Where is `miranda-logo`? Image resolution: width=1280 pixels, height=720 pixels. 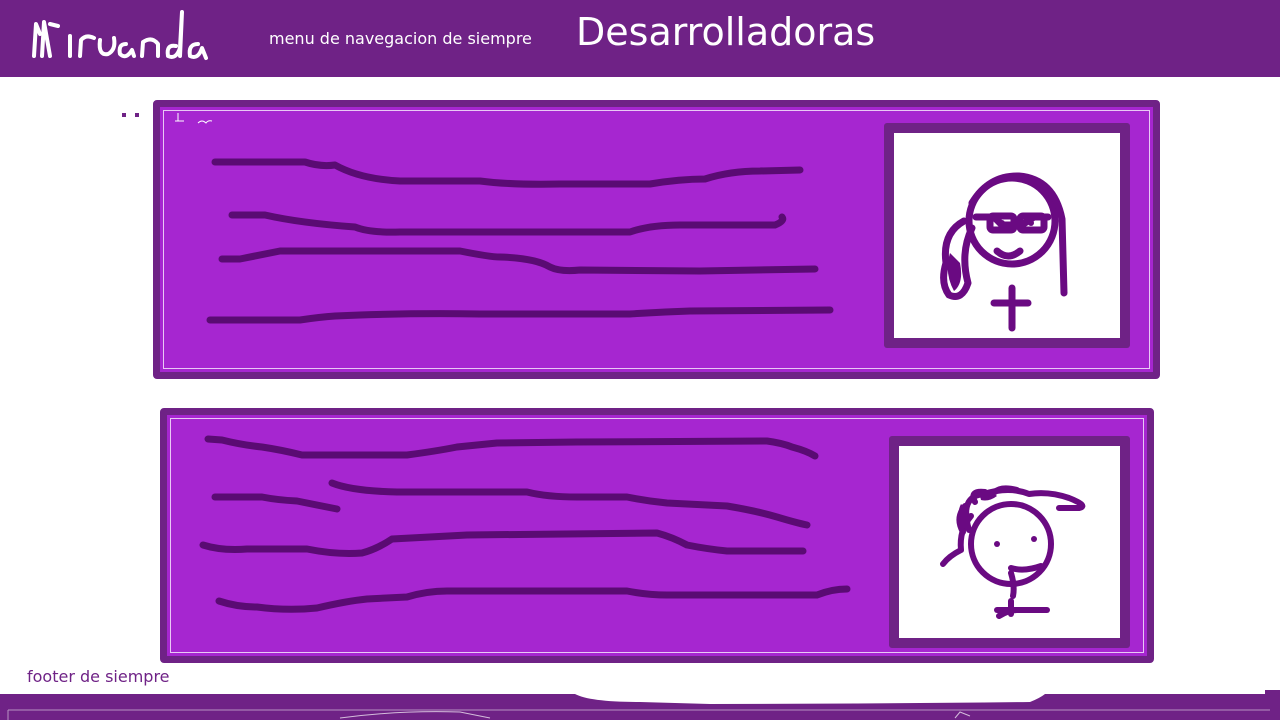 miranda-logo is located at coordinates (121, 37).